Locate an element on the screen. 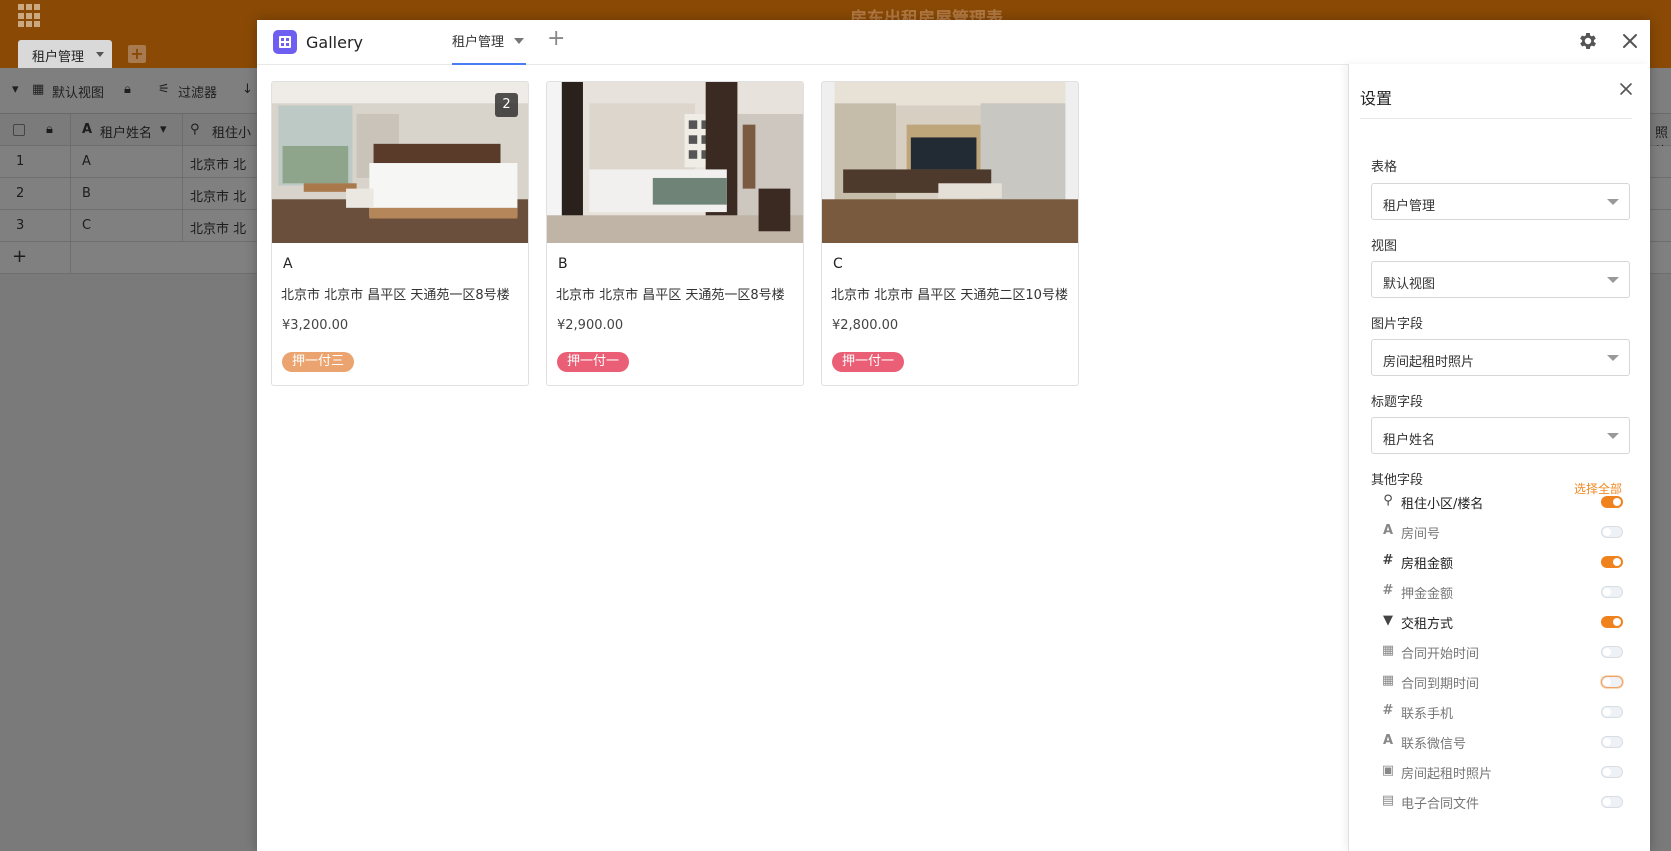 The height and width of the screenshot is (851, 1671). title-field-label: 标题字段 is located at coordinates (1397, 402).